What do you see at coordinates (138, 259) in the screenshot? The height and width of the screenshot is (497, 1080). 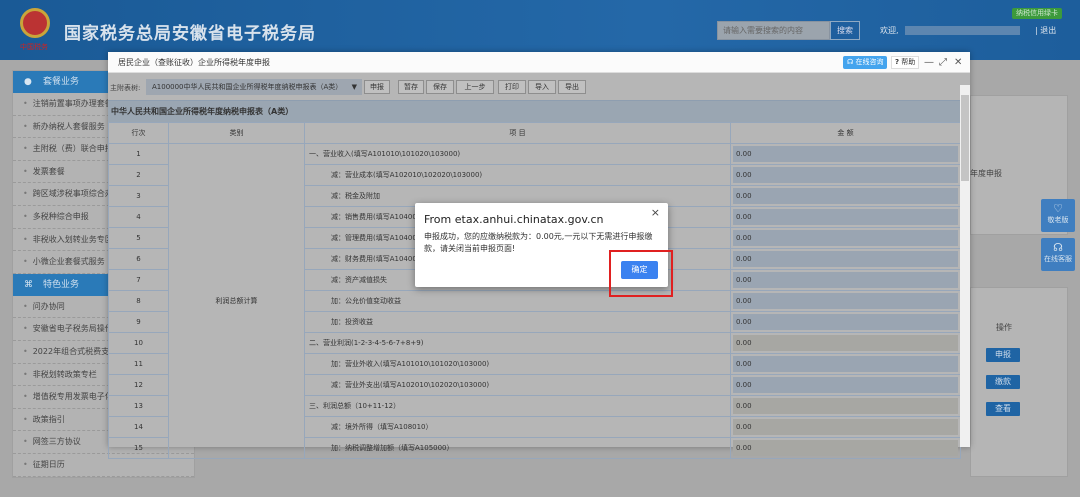 I see `row-number: 6` at bounding box center [138, 259].